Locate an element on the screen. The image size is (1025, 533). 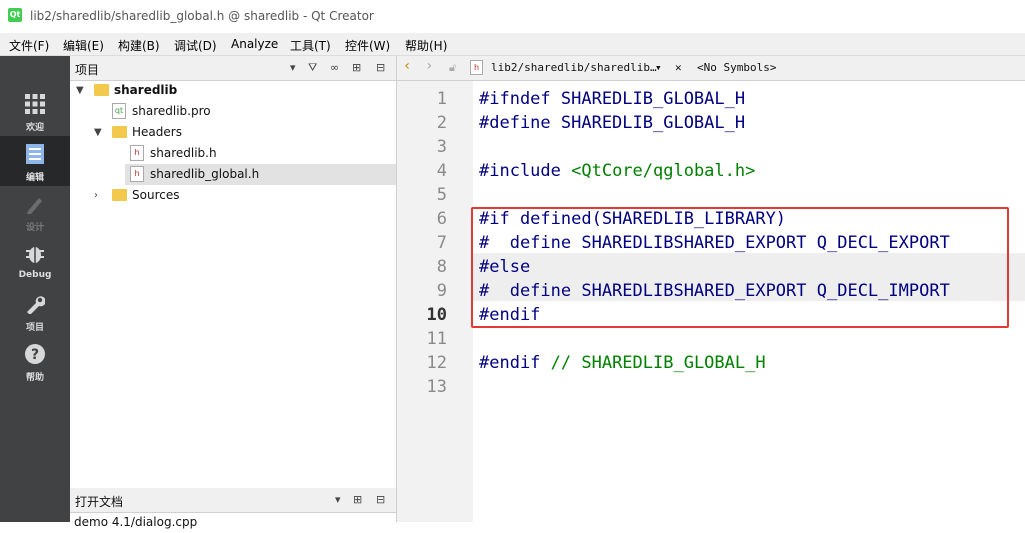
mode-bar: 欢迎 编辑 设计 Debug 项目 ? 帮助 is located at coordinates (35, 289).